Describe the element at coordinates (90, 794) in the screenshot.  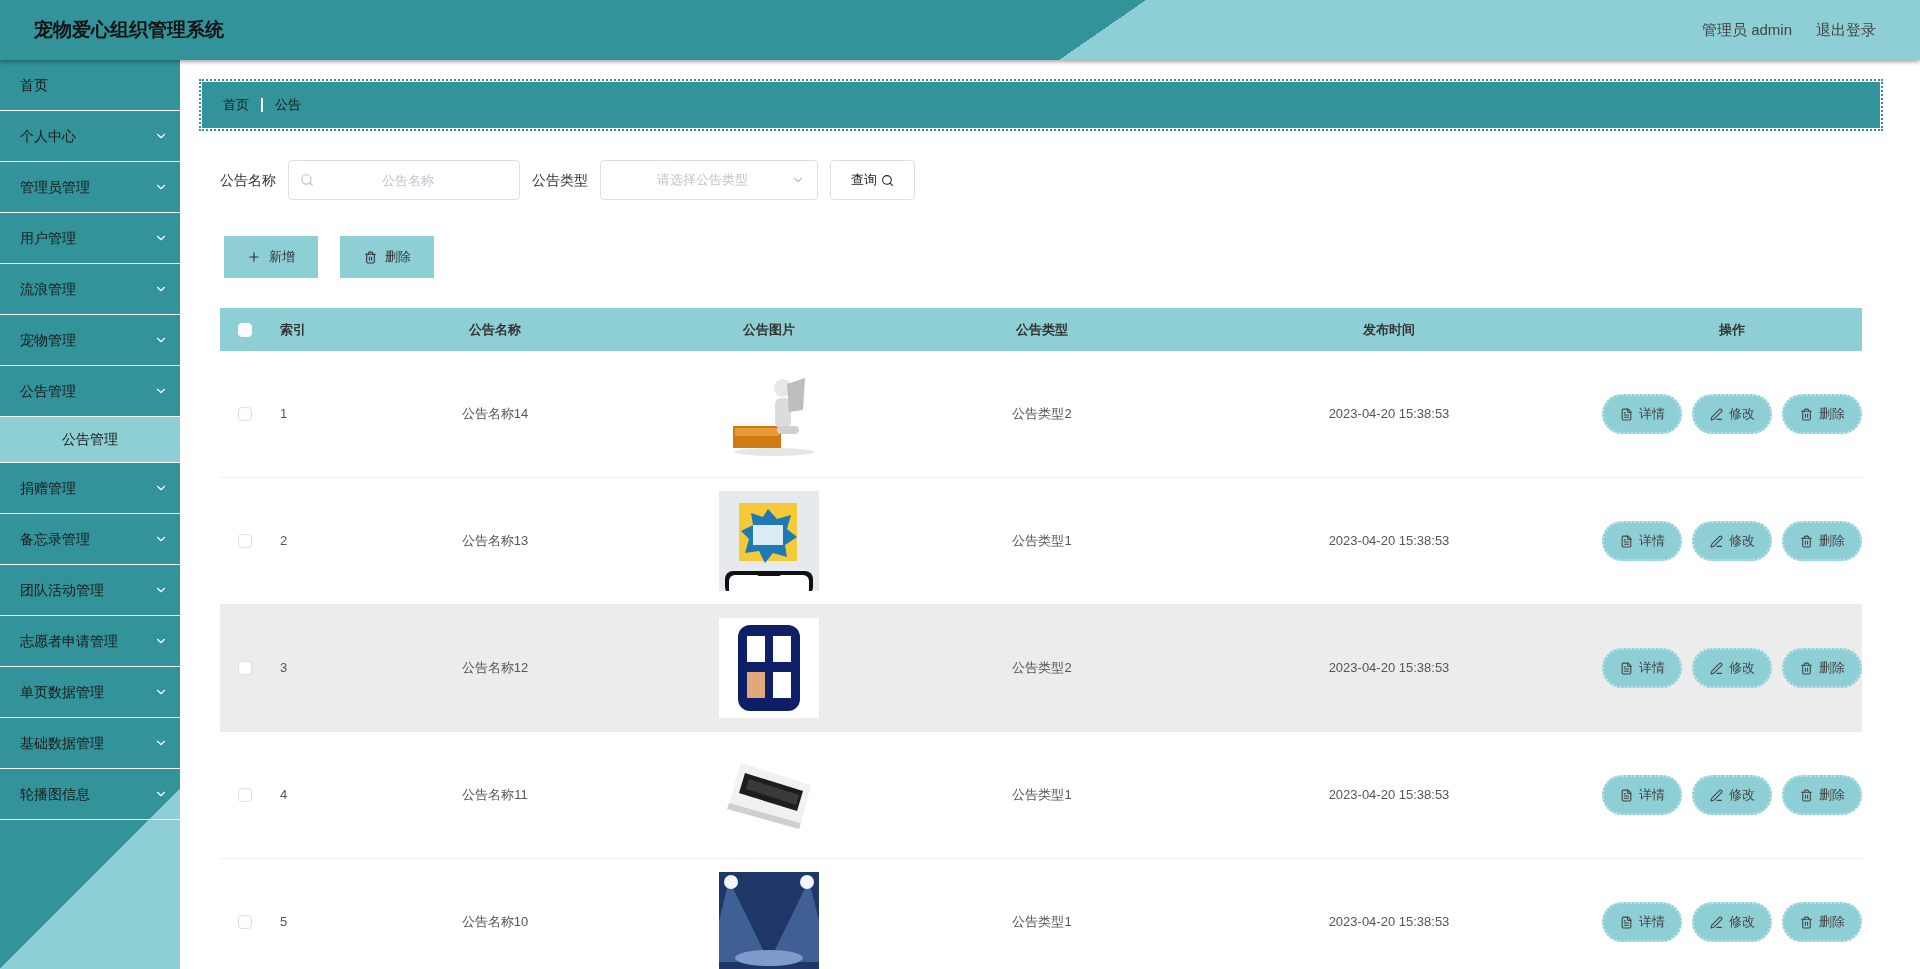
I see `sidebar-item: 轮播图信息` at that location.